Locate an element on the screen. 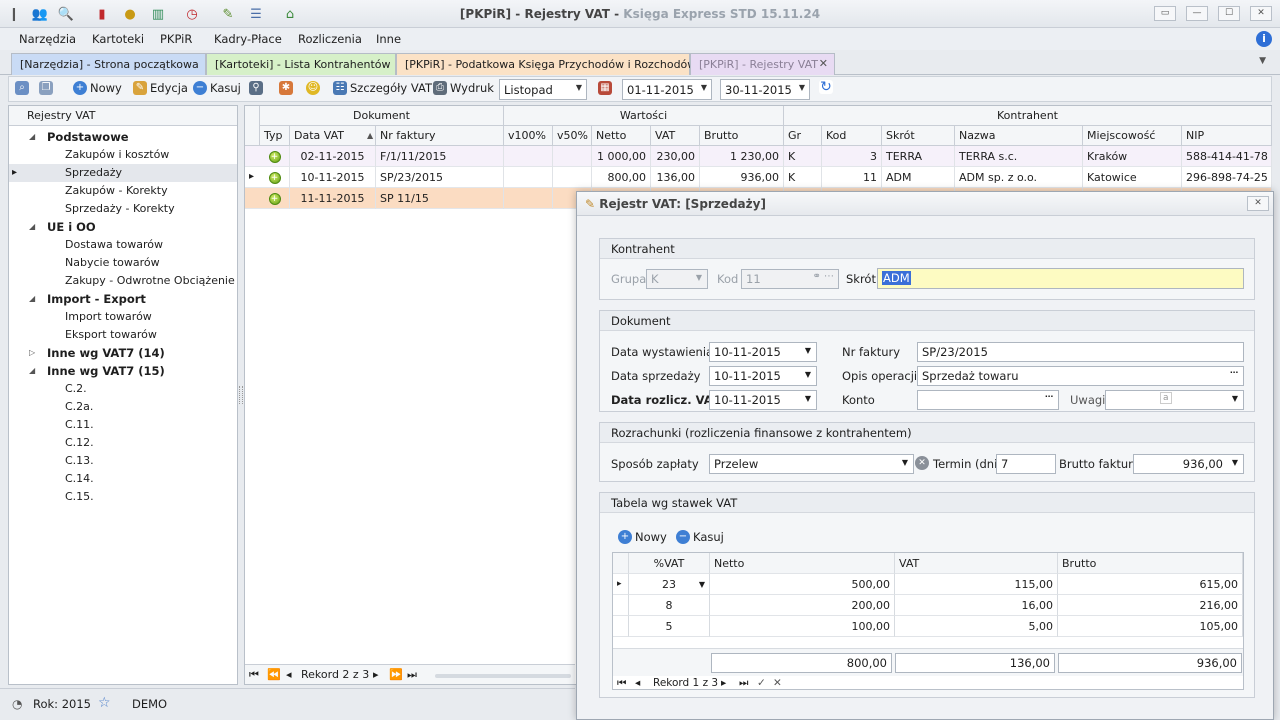 This screenshot has height=720, width=1280. star-icon: ☆ is located at coordinates (104, 703).